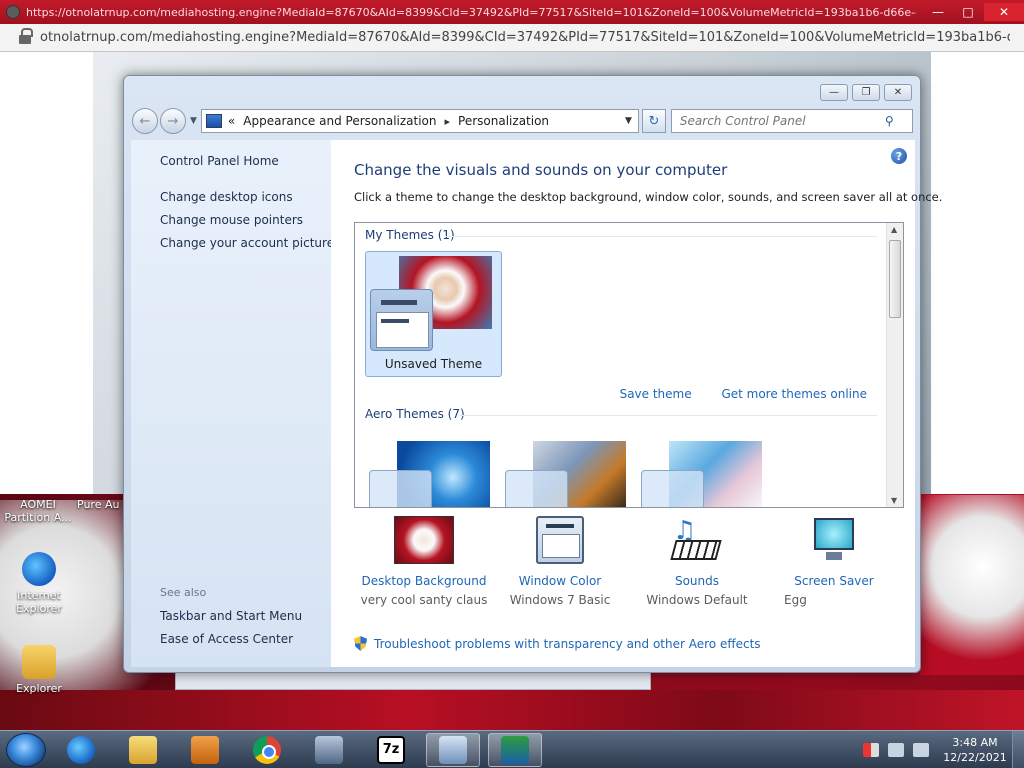 The width and height of the screenshot is (1024, 768). What do you see at coordinates (560, 581) in the screenshot?
I see `setting-label: Window Color` at bounding box center [560, 581].